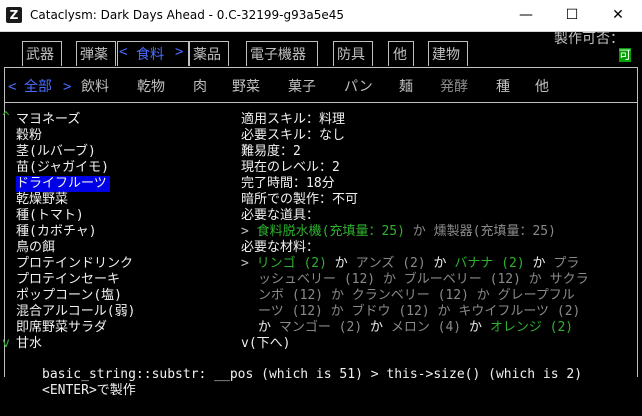  Describe the element at coordinates (29, 136) in the screenshot. I see `recipe-item: 穀粉` at that location.